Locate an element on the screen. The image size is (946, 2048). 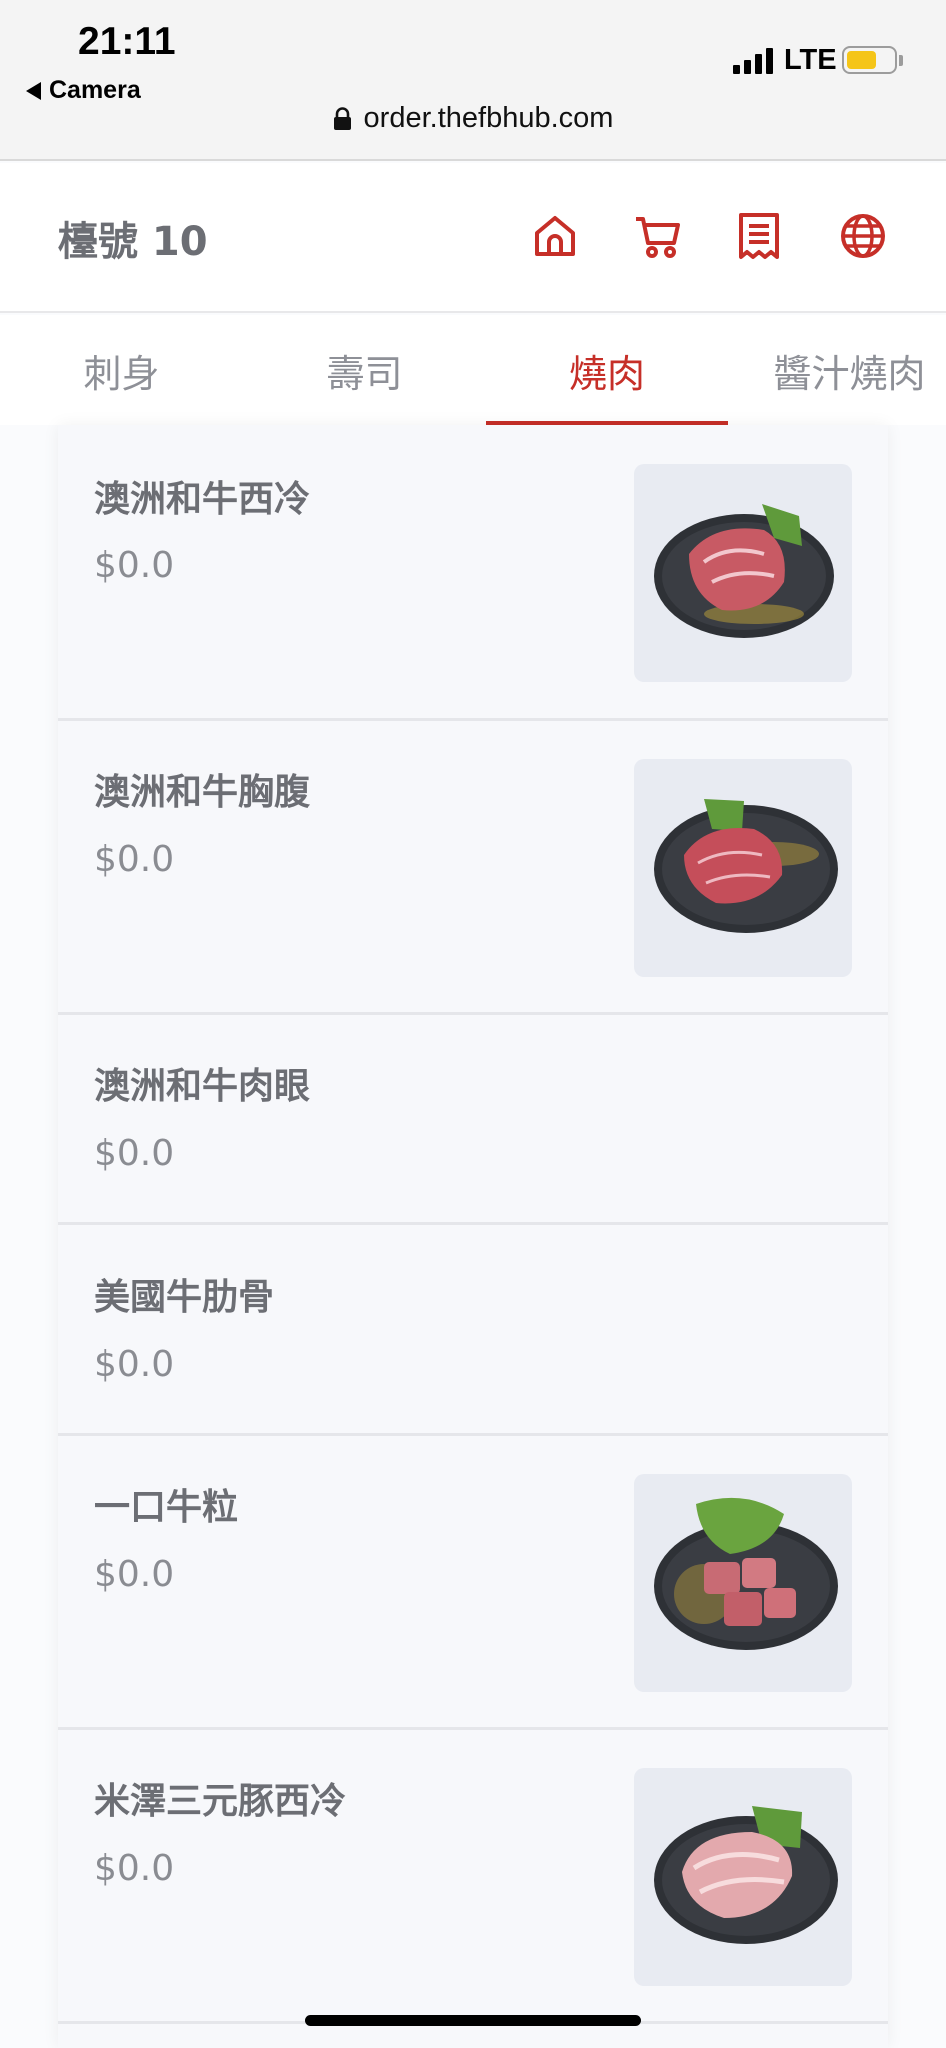
signal-strength-icon is located at coordinates (753, 61).